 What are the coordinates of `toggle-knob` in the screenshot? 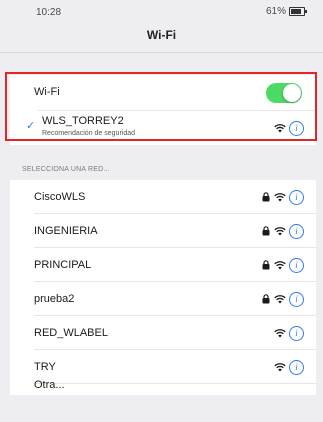 It's located at (292, 93).